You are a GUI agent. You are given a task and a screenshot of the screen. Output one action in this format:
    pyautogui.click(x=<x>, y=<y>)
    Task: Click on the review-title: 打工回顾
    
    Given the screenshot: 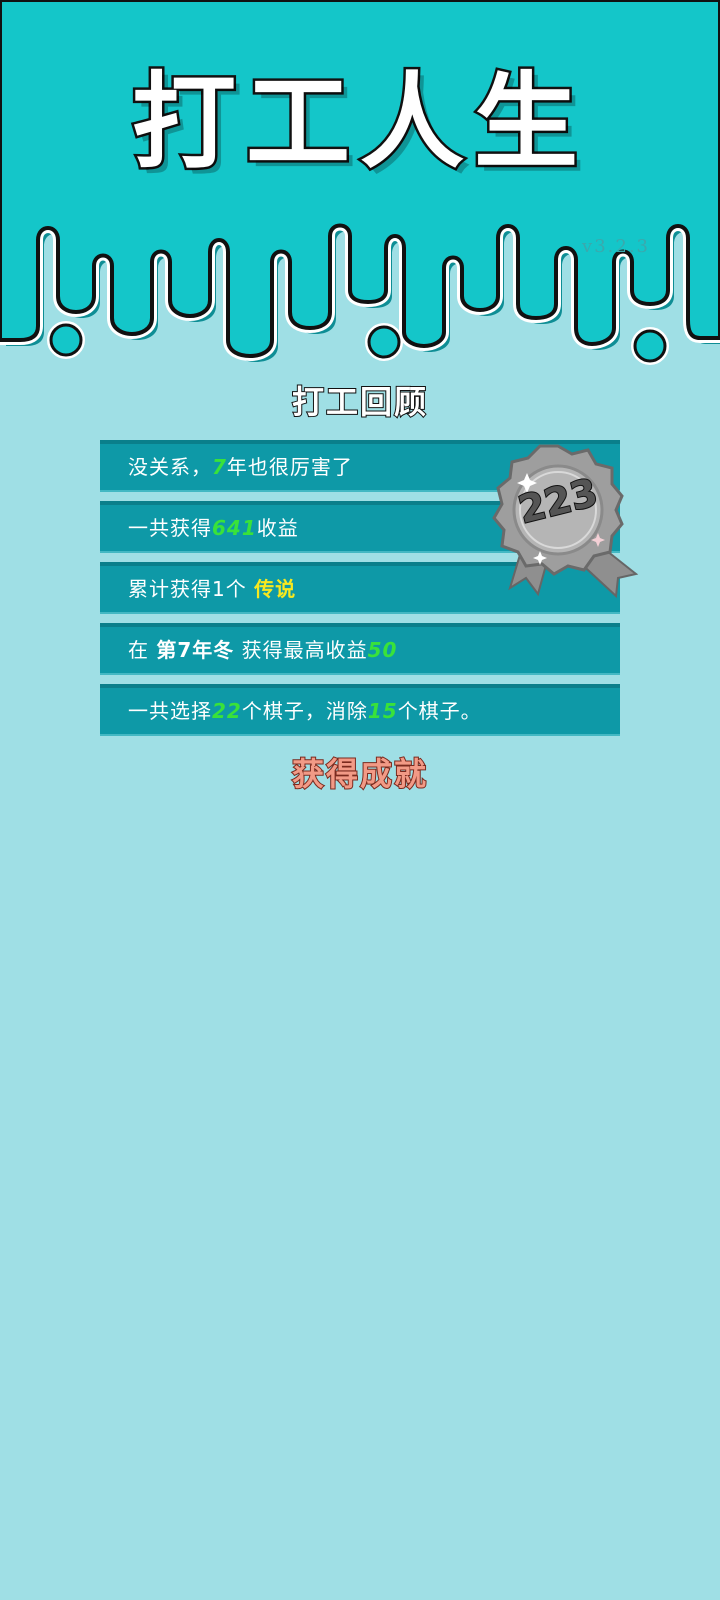 What is the action you would take?
    pyautogui.click(x=359, y=402)
    